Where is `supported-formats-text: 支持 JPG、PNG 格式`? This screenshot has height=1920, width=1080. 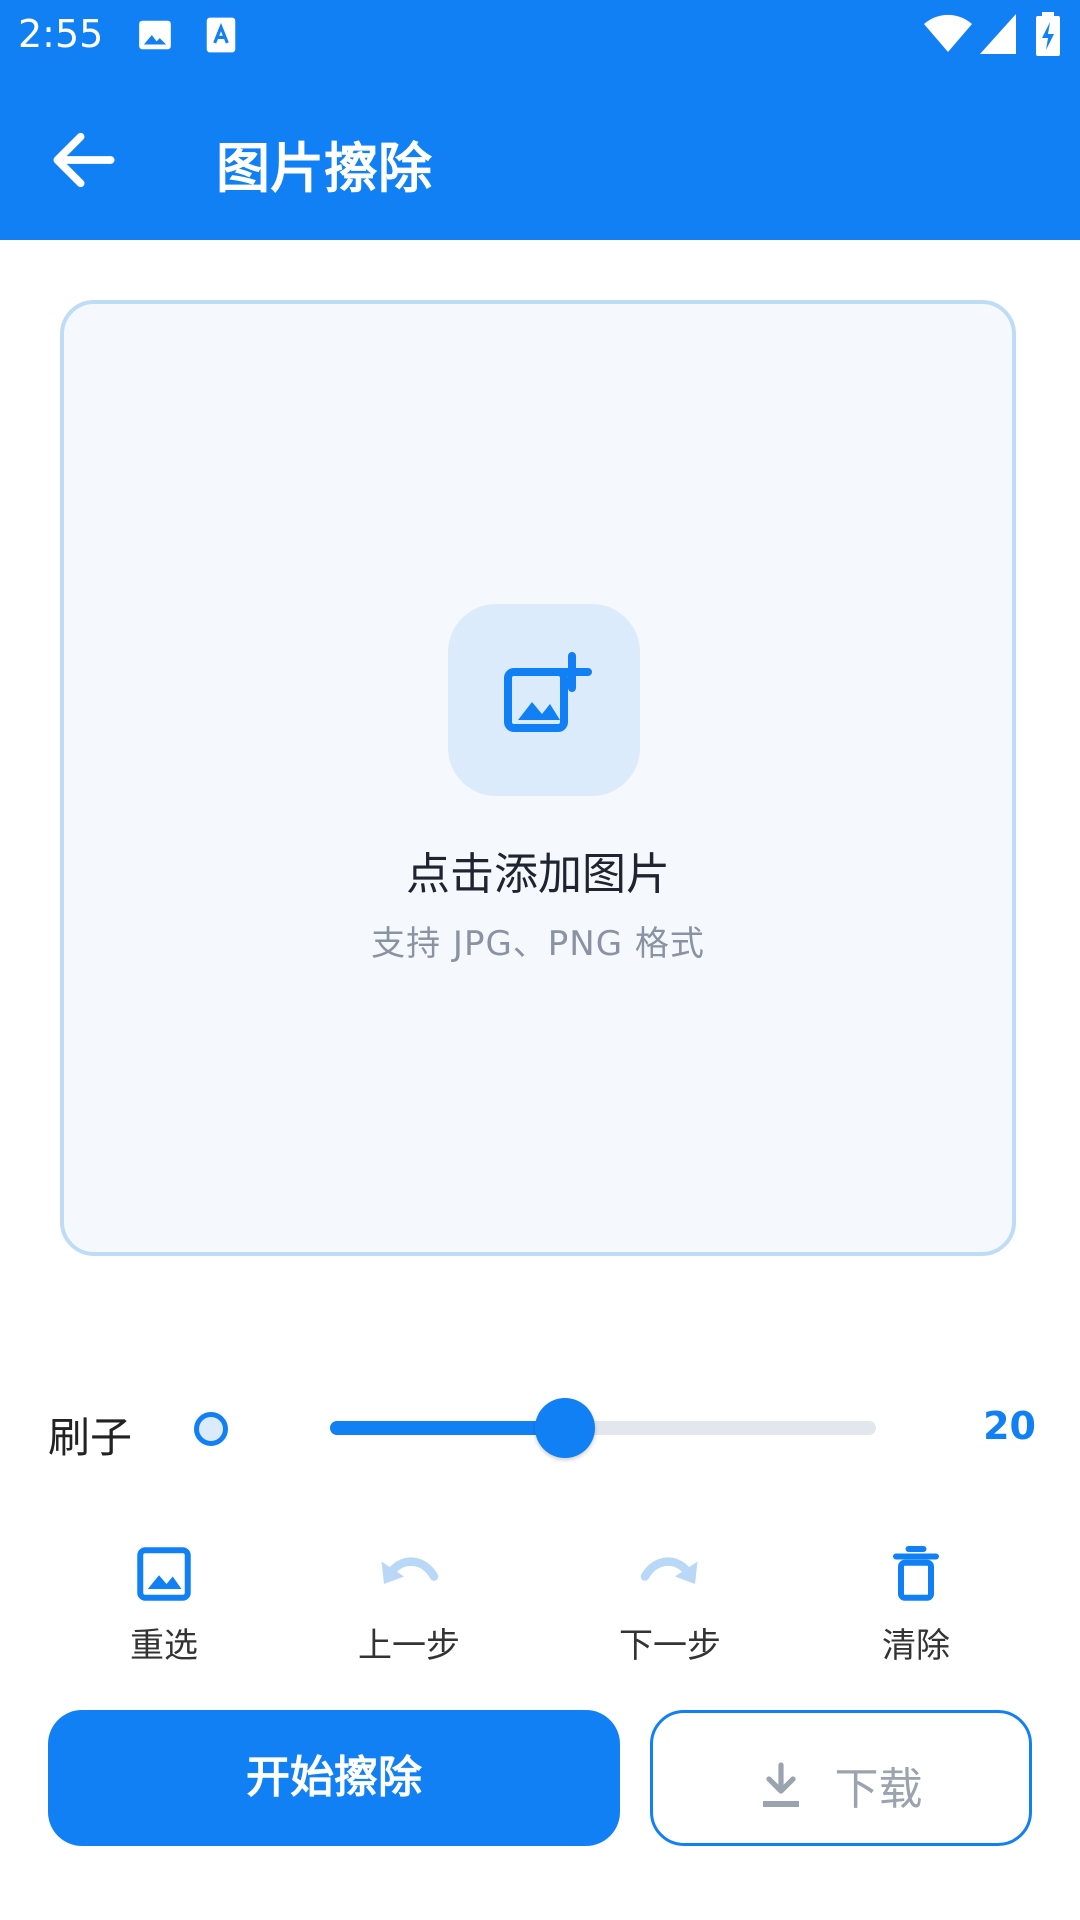
supported-formats-text: 支持 JPG、PNG 格式 is located at coordinates (538, 944).